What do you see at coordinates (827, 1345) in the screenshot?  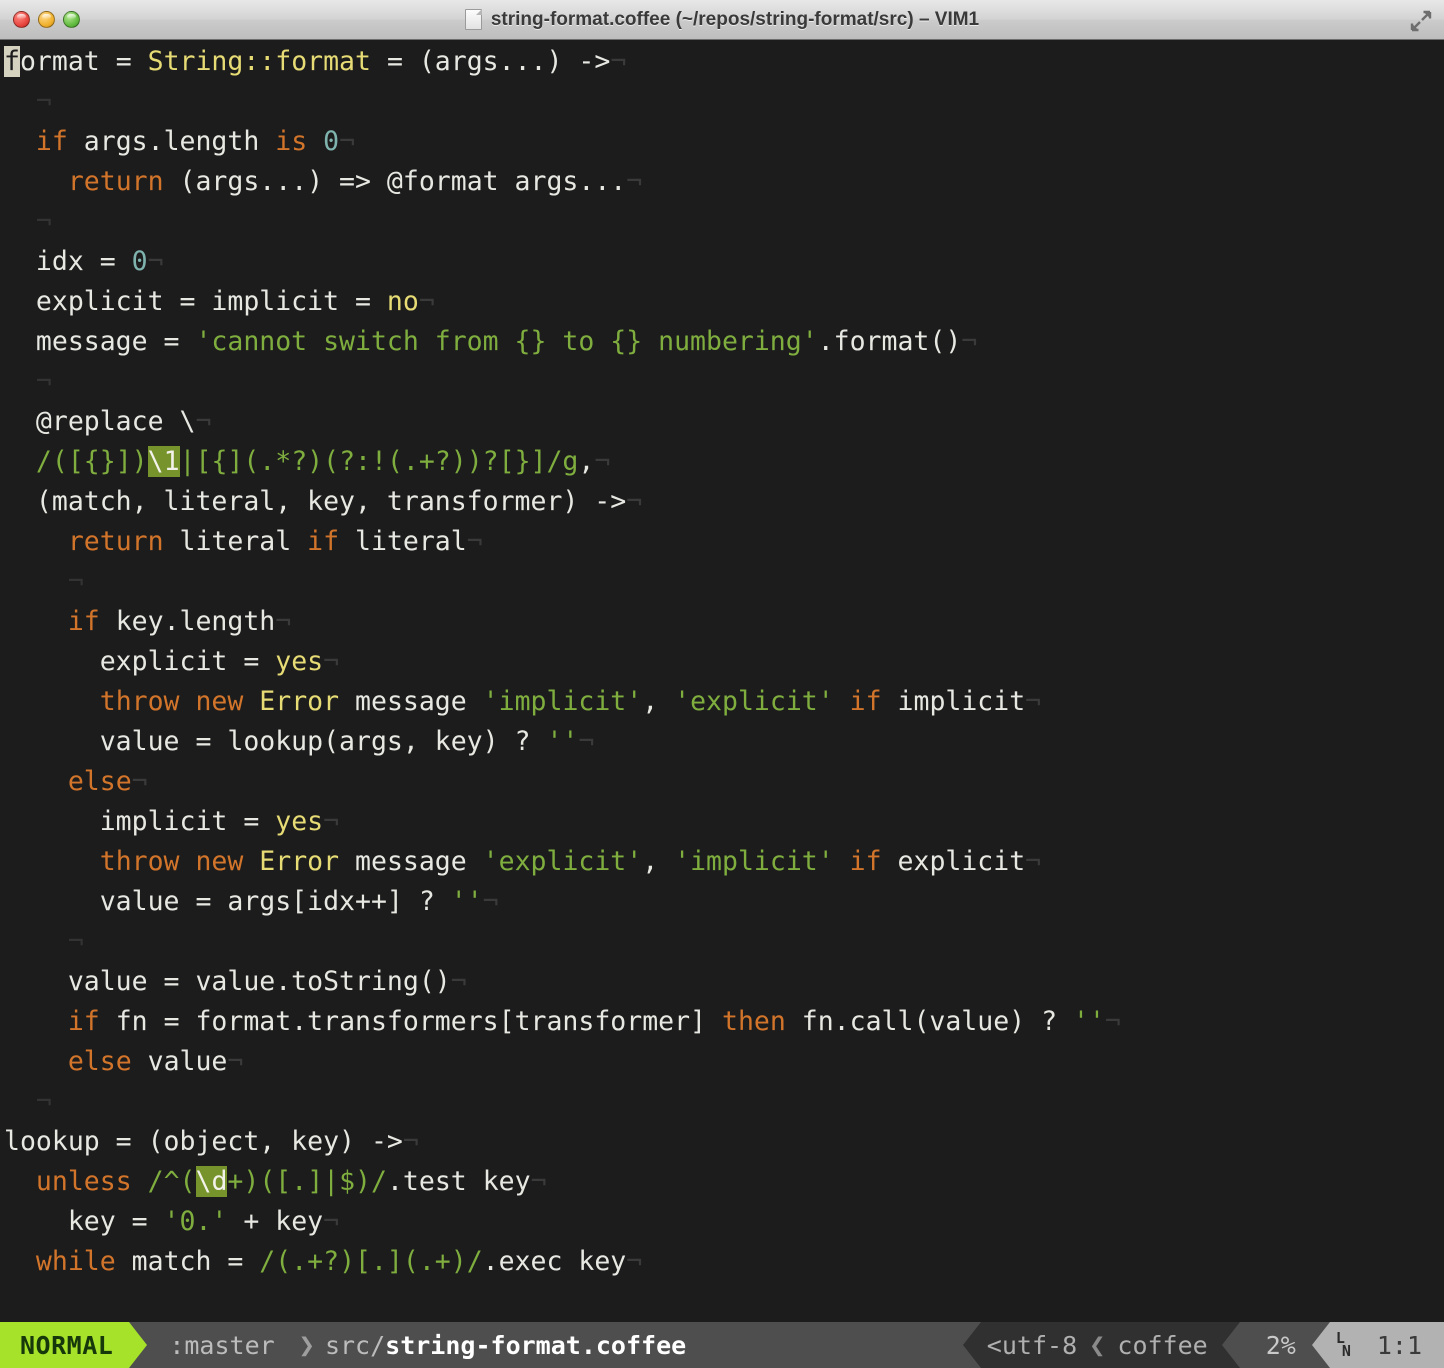 I see `status-filler` at bounding box center [827, 1345].